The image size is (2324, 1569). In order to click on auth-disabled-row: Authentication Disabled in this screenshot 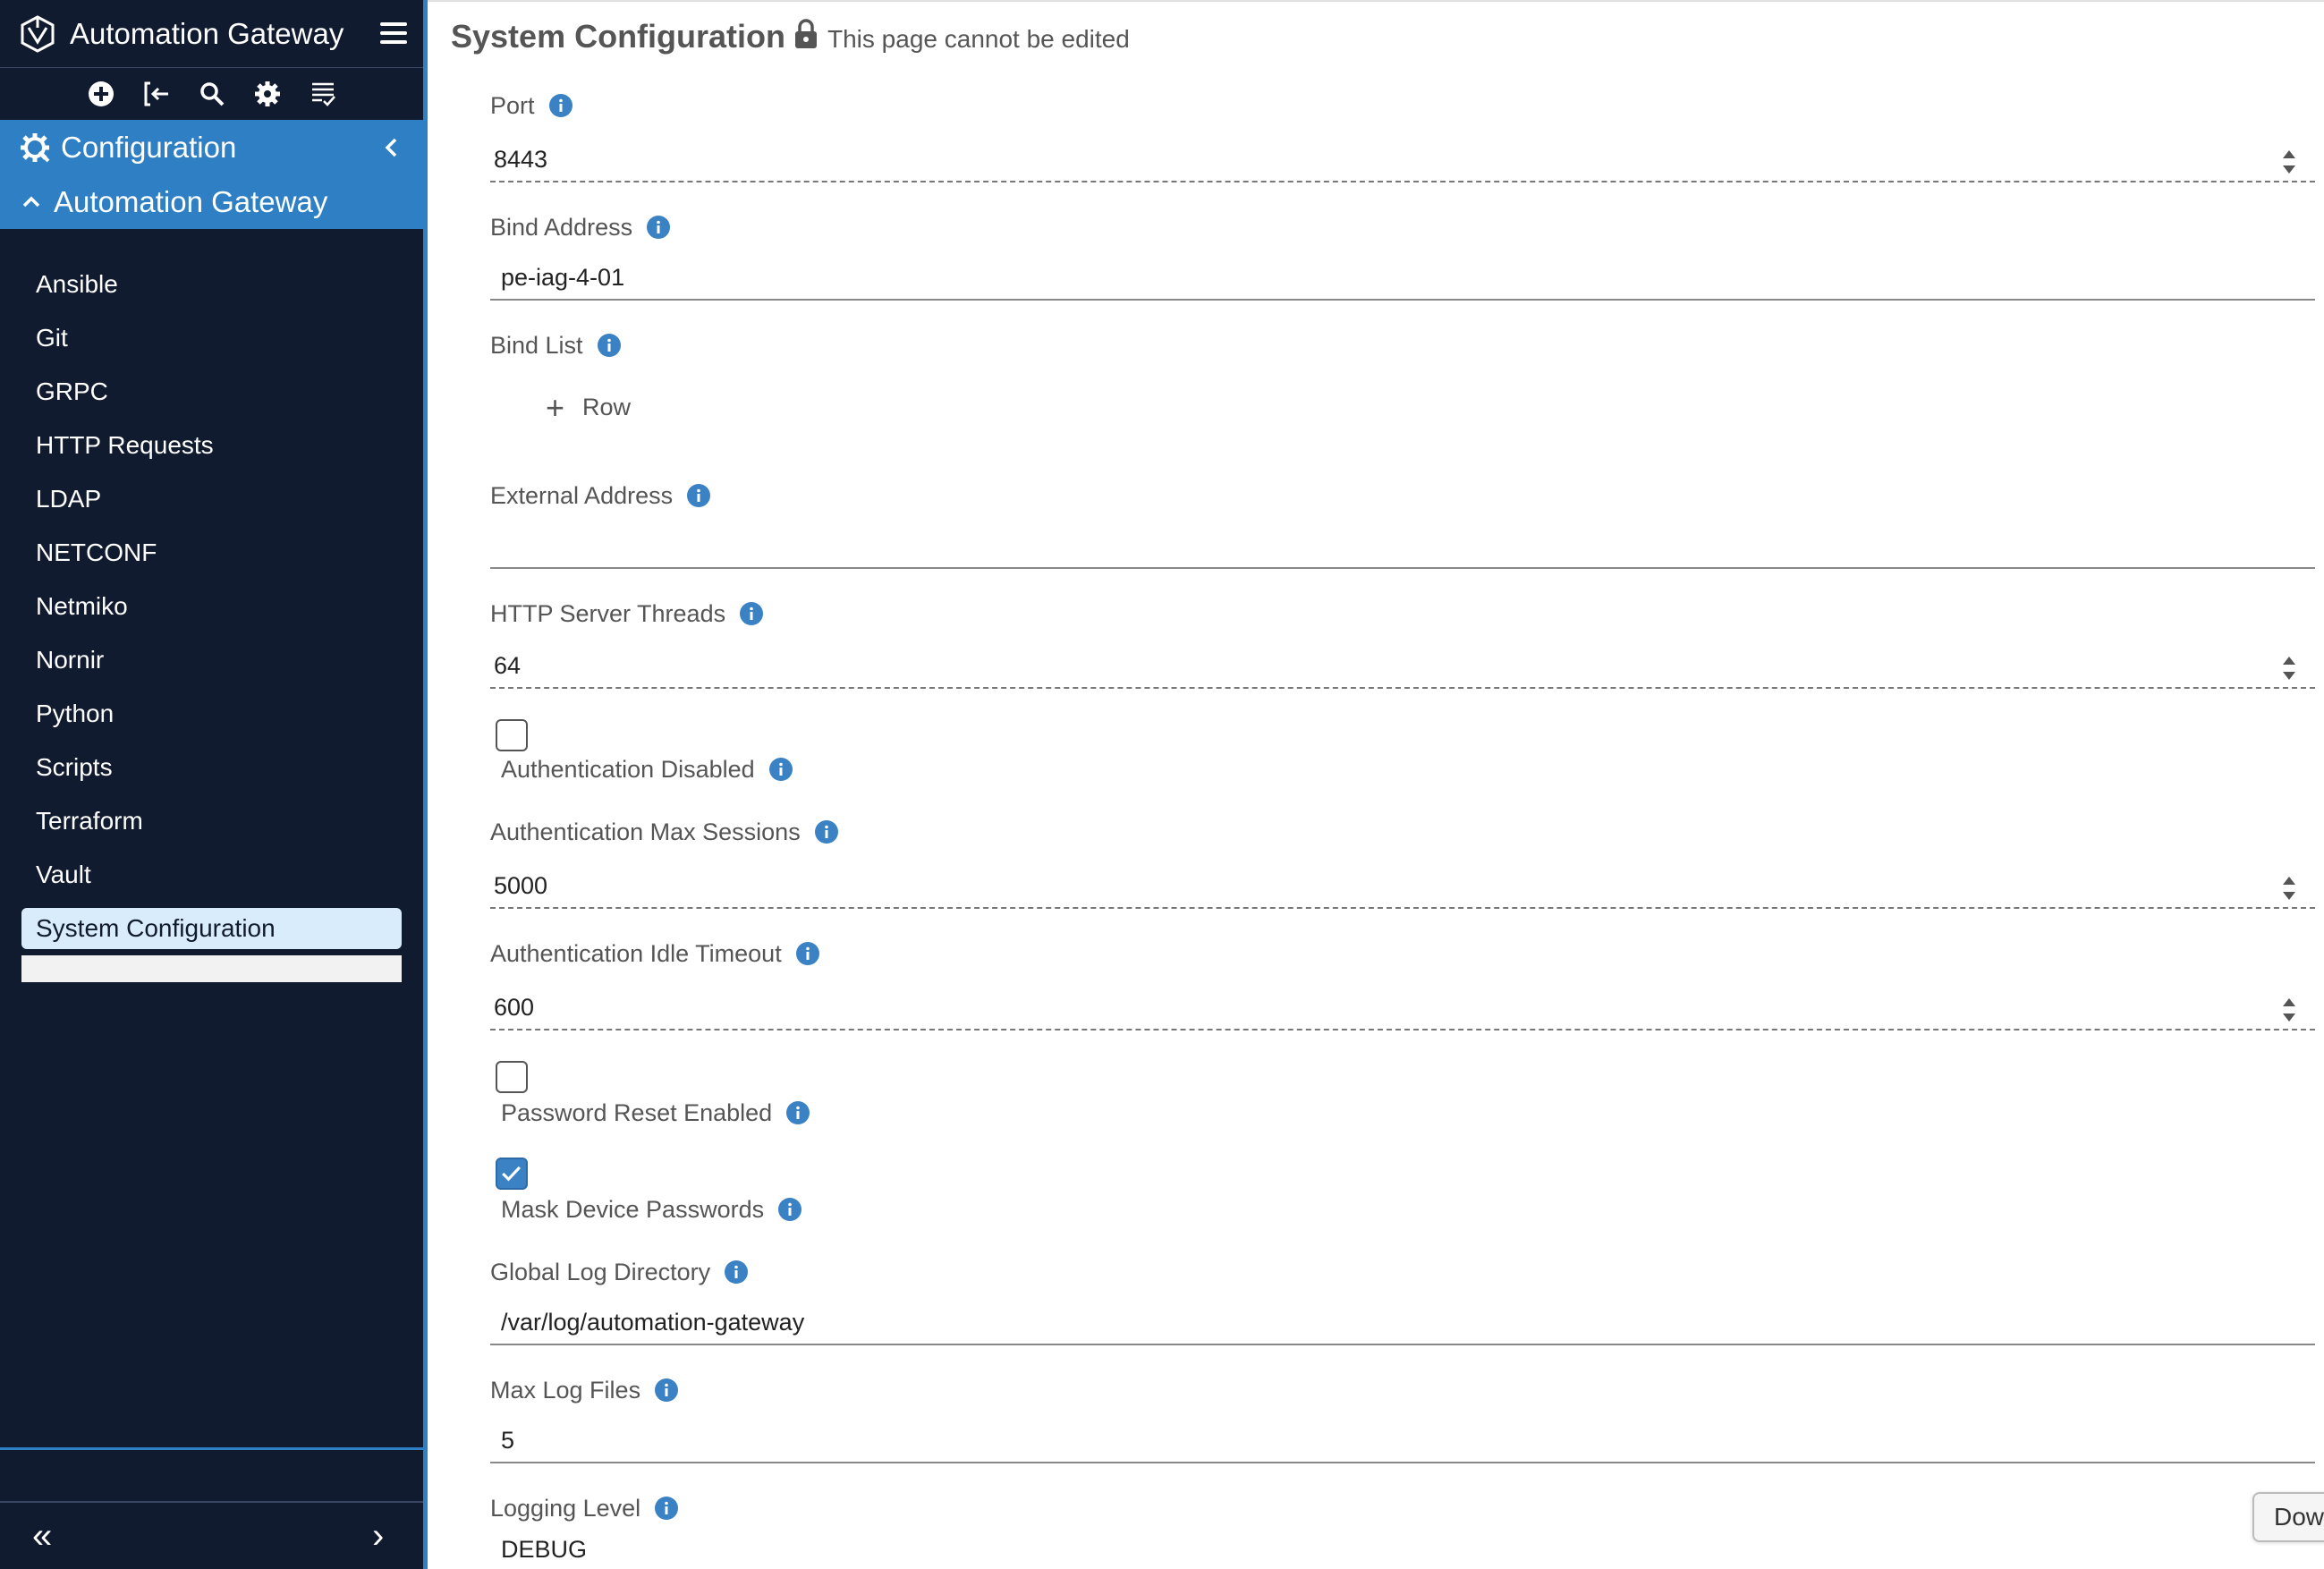, I will do `click(647, 769)`.